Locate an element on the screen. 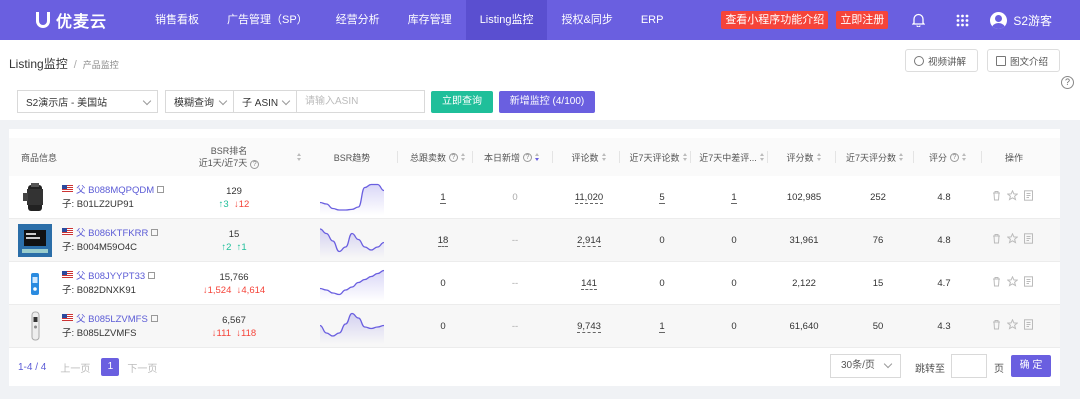  nav-item-4: Listing监控 is located at coordinates (506, 20).